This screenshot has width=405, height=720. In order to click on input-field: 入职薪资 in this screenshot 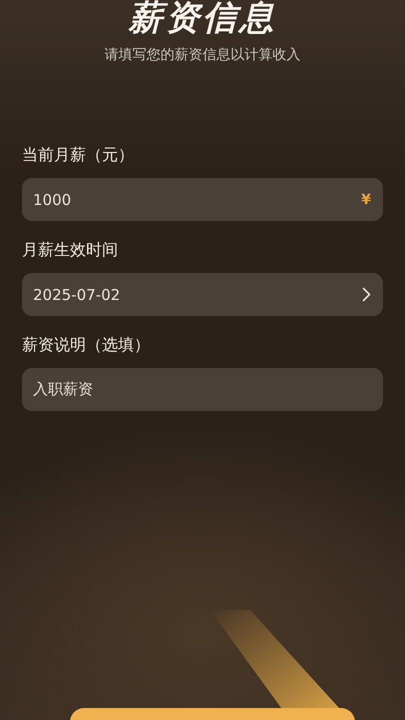, I will do `click(202, 389)`.